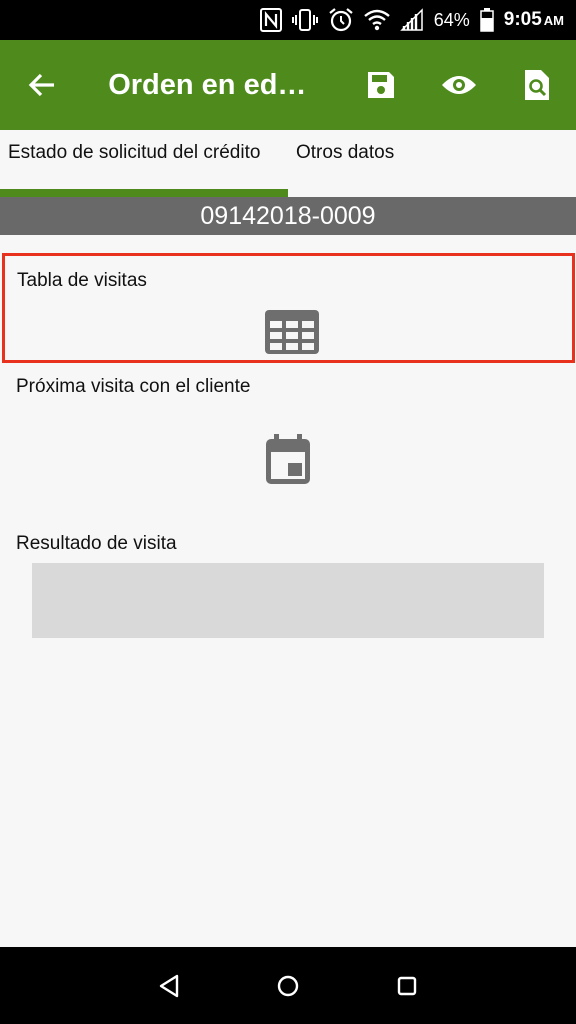 Image resolution: width=576 pixels, height=1024 pixels. I want to click on save-button, so click(381, 85).